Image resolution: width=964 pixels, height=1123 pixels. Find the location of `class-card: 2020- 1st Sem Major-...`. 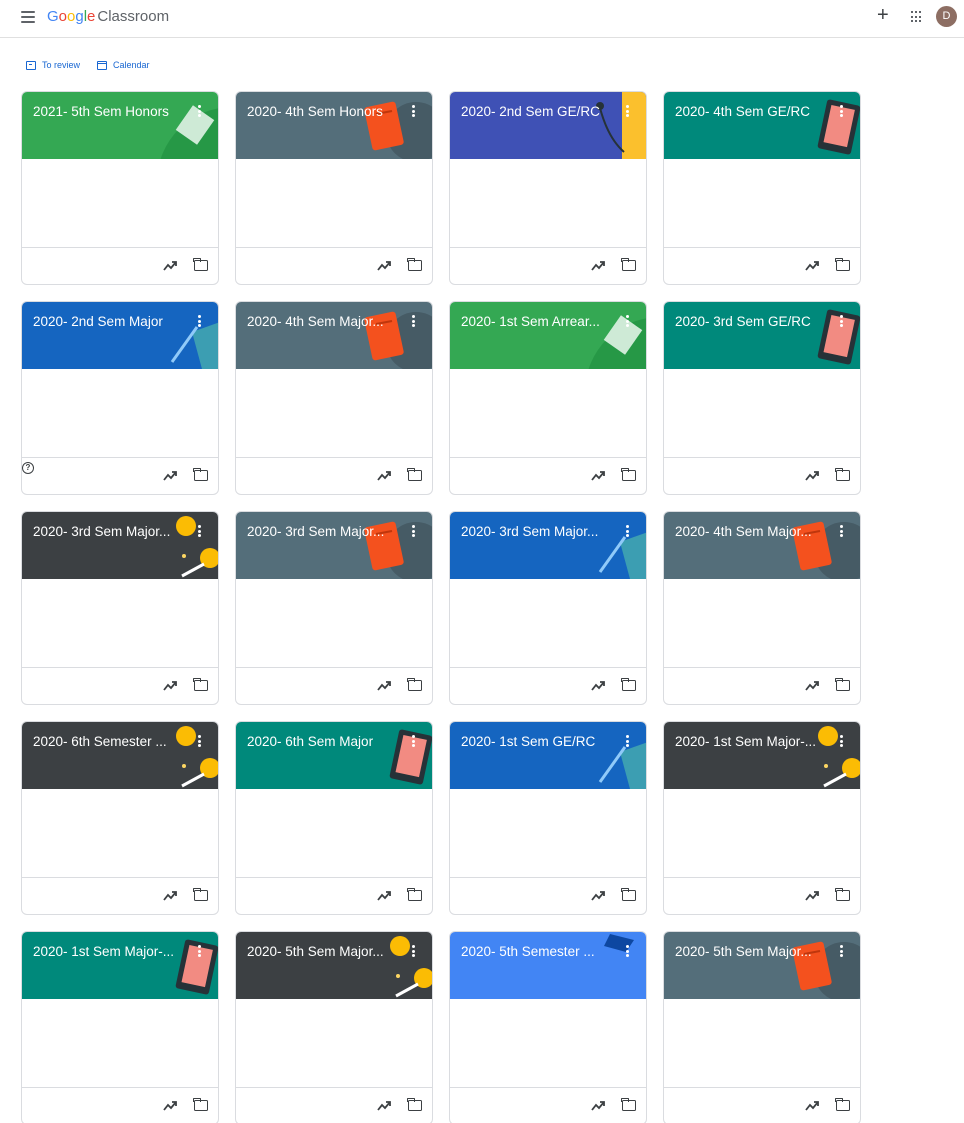

class-card: 2020- 1st Sem Major-... is located at coordinates (120, 1027).